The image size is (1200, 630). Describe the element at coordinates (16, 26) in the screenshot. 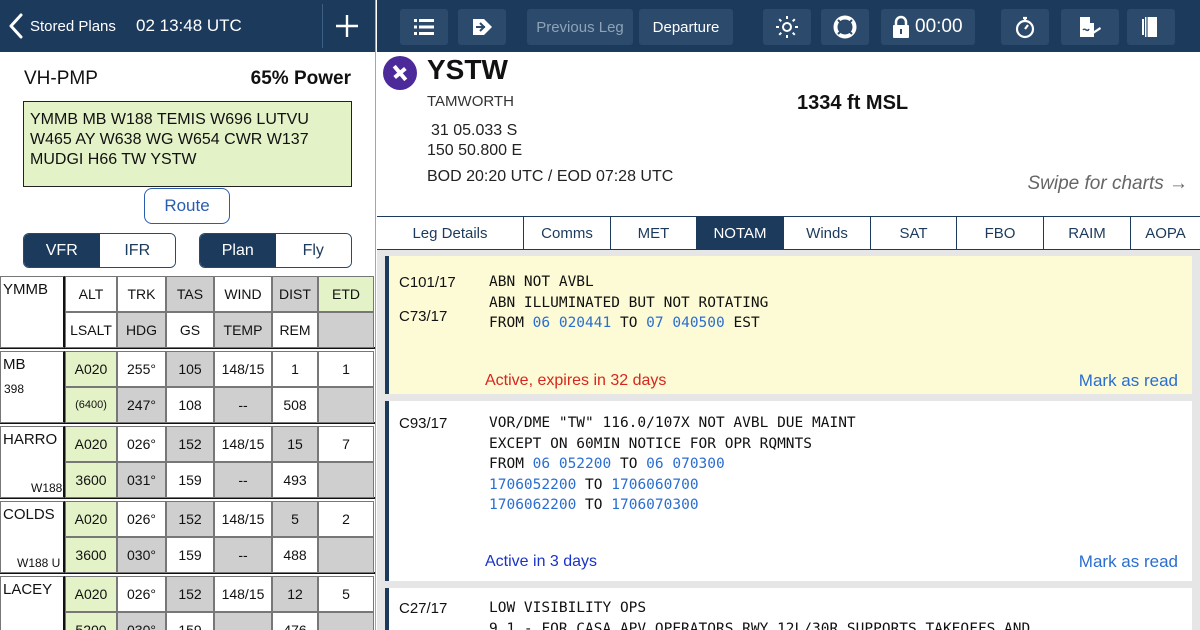

I see `chevron-left-icon` at that location.